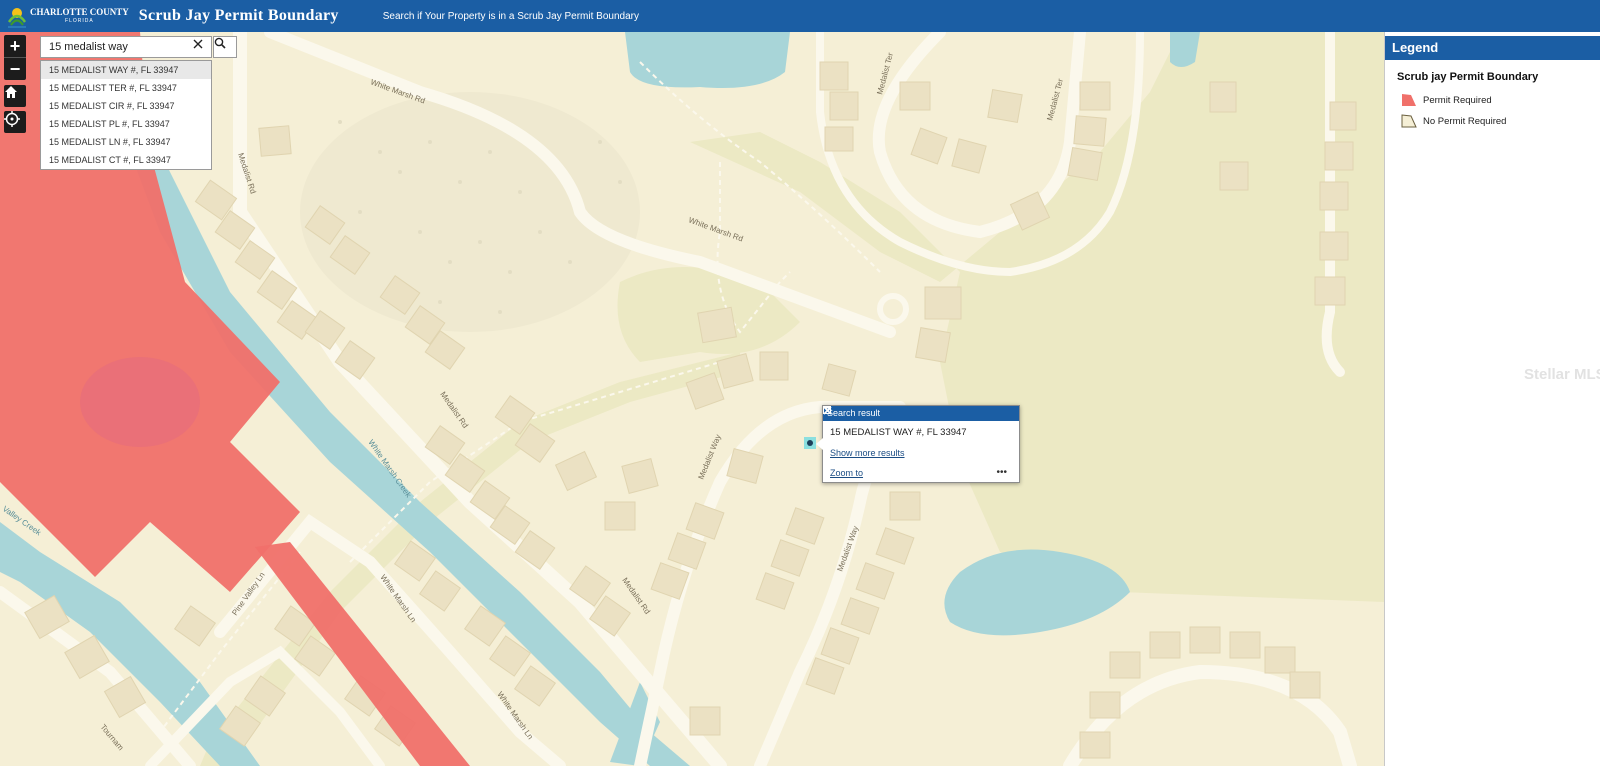 The height and width of the screenshot is (766, 1600). Describe the element at coordinates (1001, 472) in the screenshot. I see `more-options-icon: •••` at that location.